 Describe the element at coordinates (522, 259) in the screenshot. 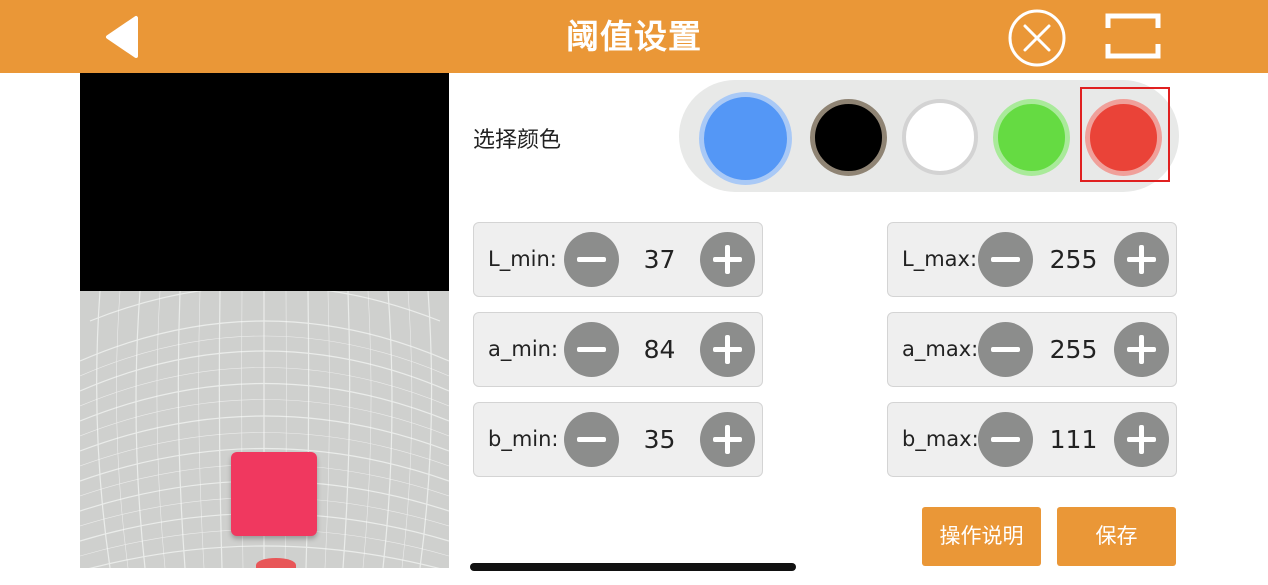

I see `l-min-label: L_min:` at that location.